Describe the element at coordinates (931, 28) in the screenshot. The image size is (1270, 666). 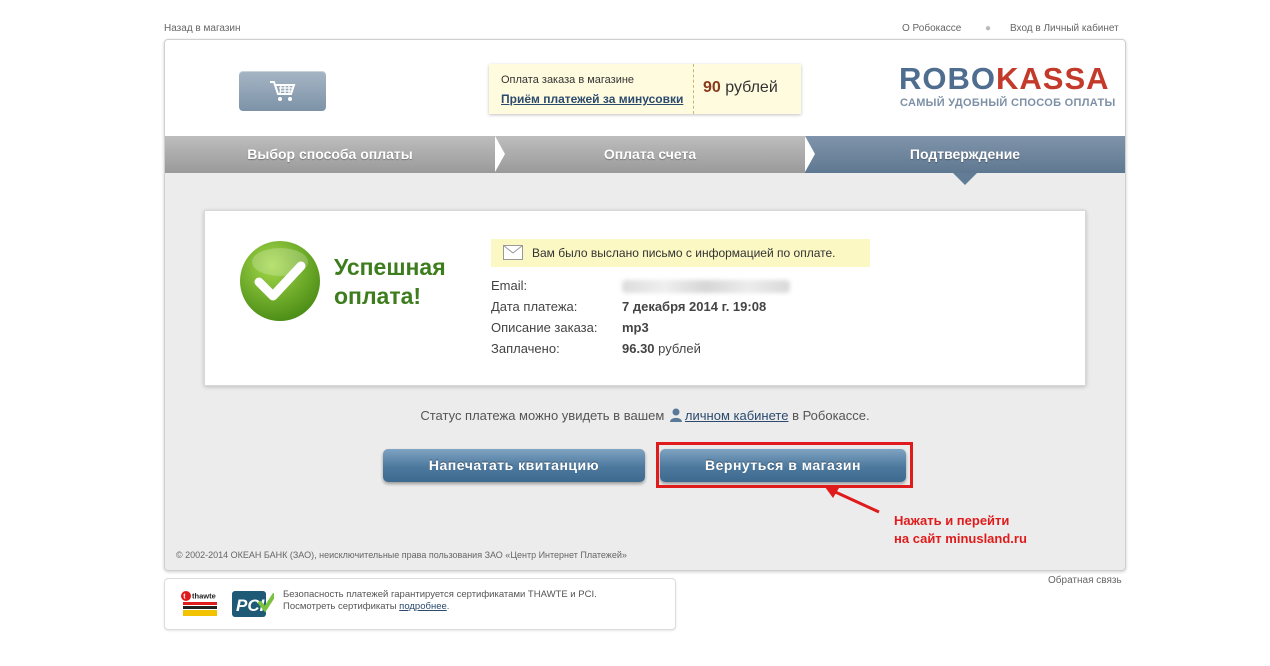
I see `about-robokassa-link: О Робокассе` at that location.